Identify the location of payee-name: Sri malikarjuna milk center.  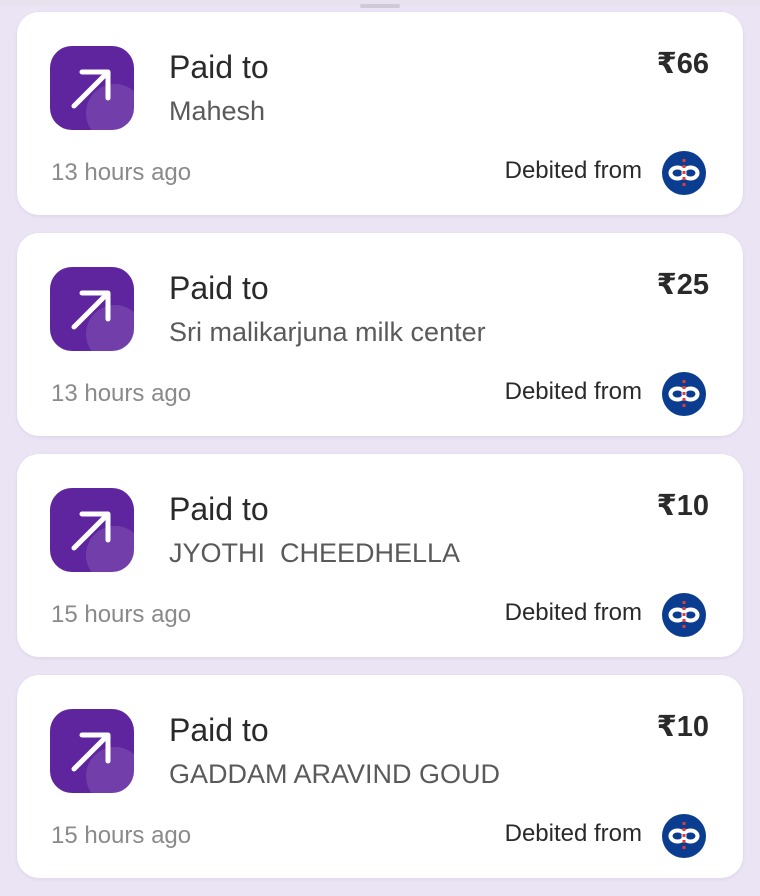
(327, 332).